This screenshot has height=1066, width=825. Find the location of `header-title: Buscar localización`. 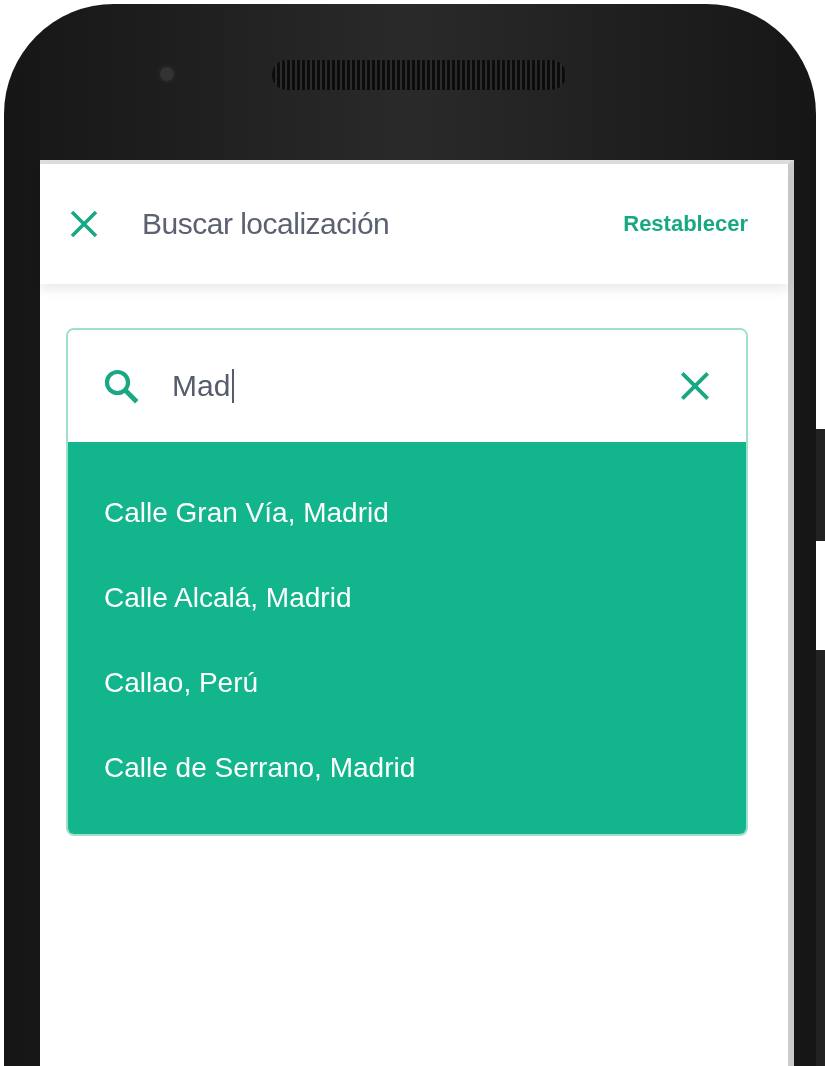

header-title: Buscar localización is located at coordinates (266, 224).